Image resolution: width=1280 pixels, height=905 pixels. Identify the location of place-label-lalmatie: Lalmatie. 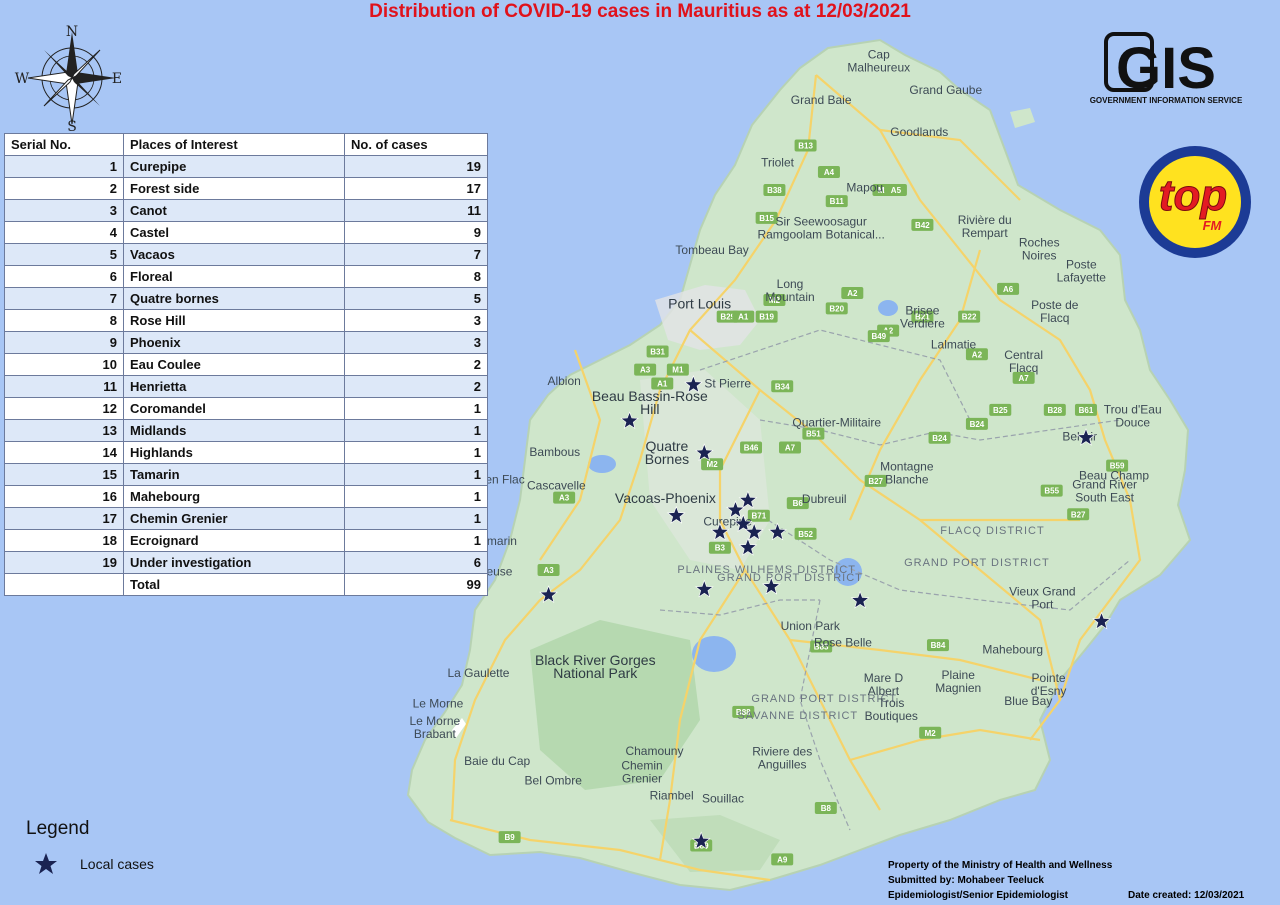
(954, 345).